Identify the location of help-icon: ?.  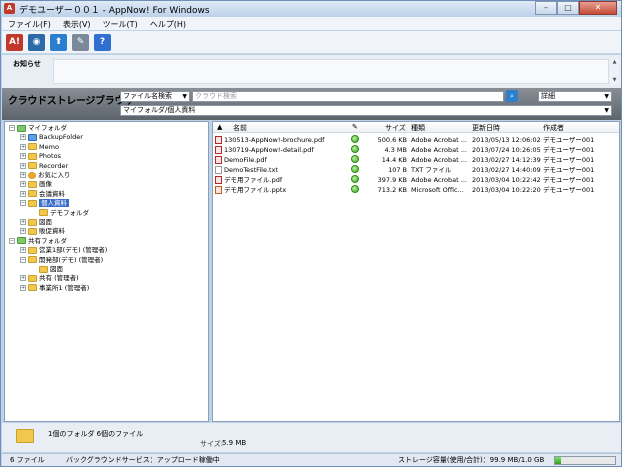
(102, 42).